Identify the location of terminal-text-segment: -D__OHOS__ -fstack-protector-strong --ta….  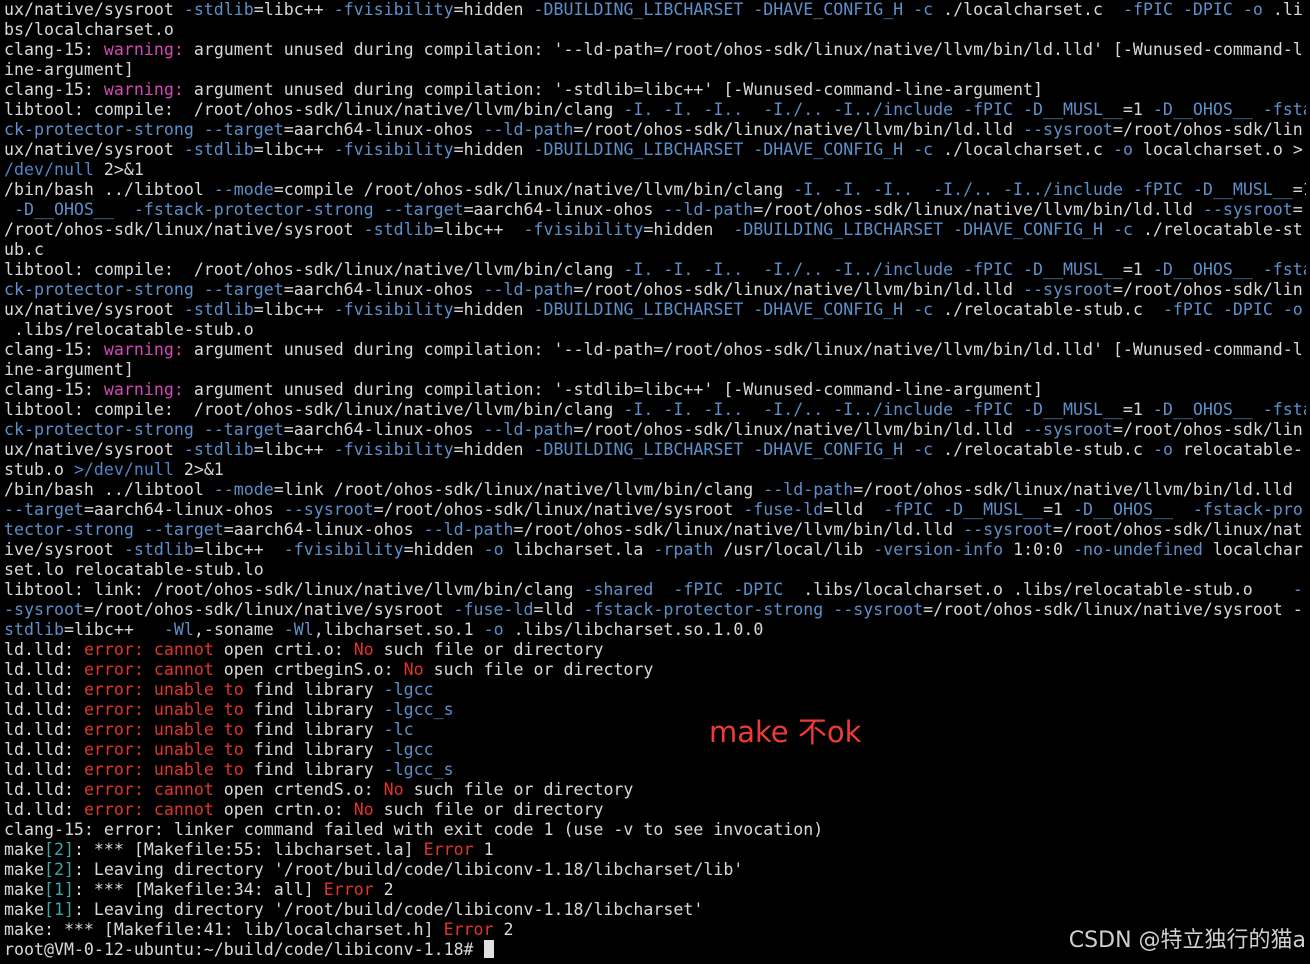
(234, 209).